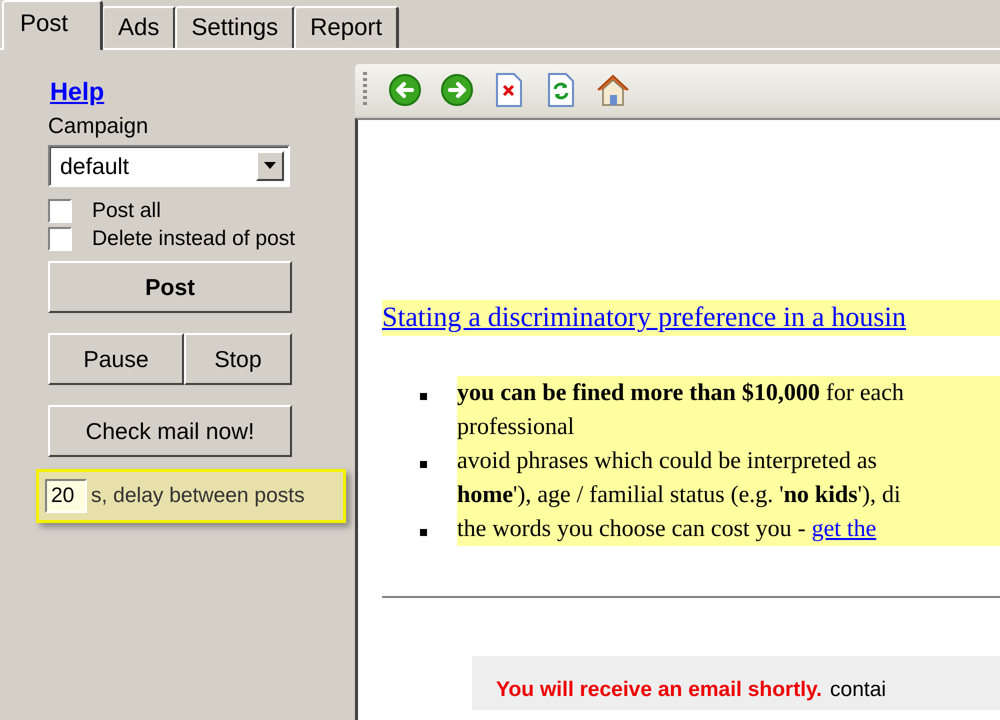 The width and height of the screenshot is (1000, 720). What do you see at coordinates (139, 27) in the screenshot?
I see `tab: Ads` at bounding box center [139, 27].